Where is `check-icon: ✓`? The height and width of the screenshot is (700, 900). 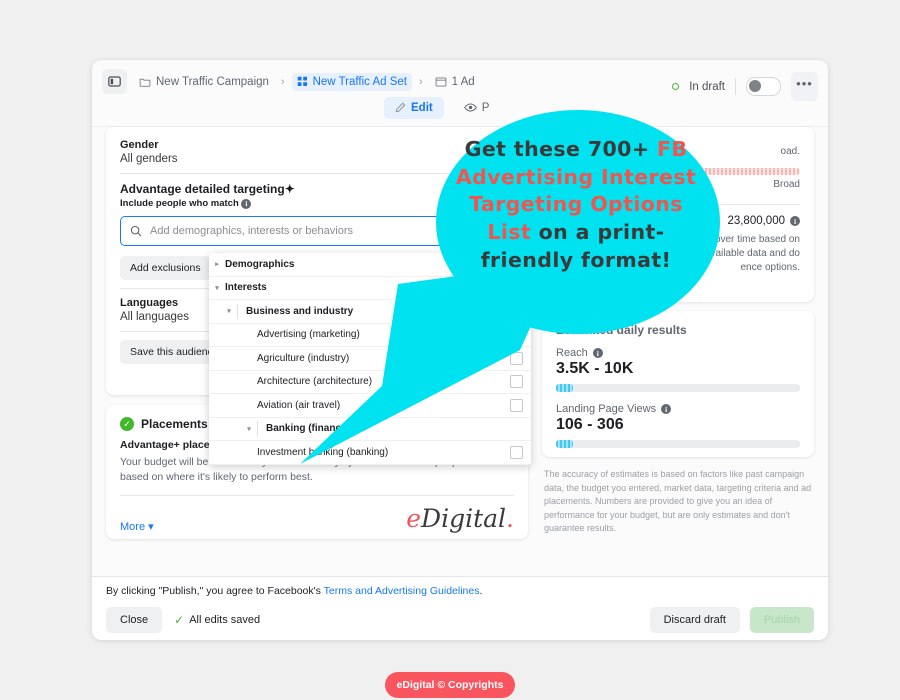 check-icon: ✓ is located at coordinates (179, 620).